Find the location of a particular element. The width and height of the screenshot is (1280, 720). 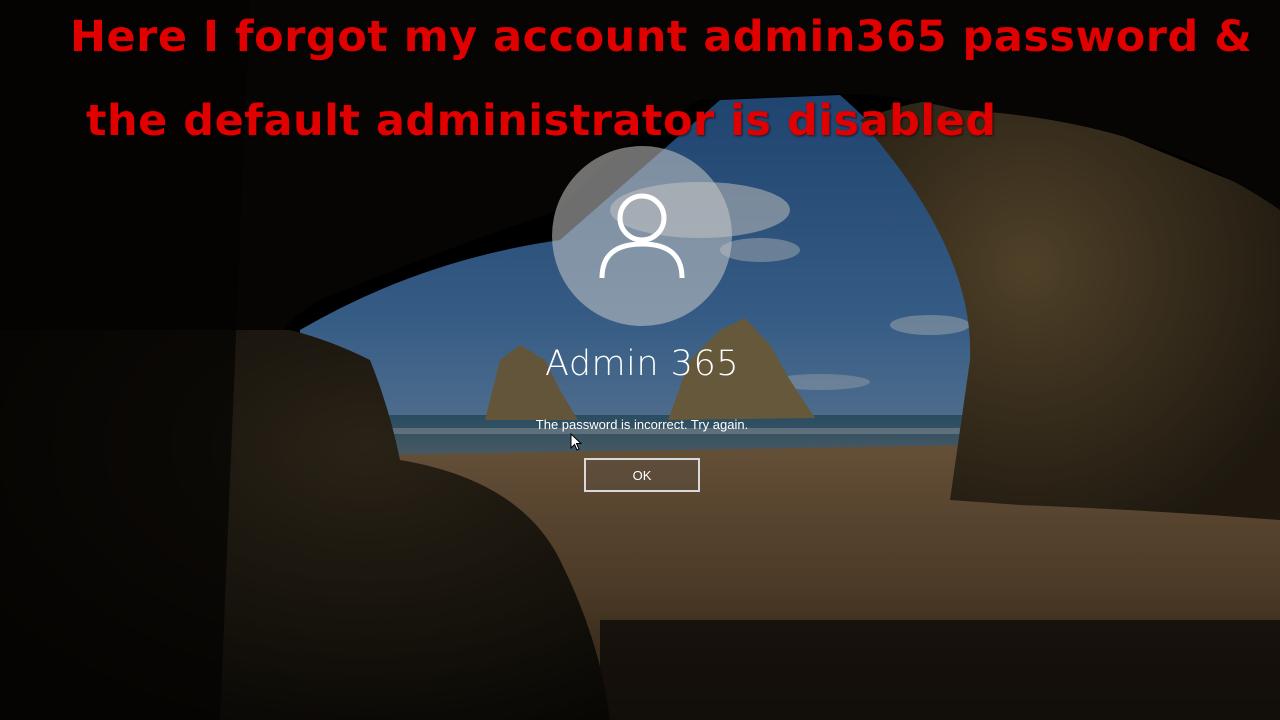

user-avatar is located at coordinates (642, 236).